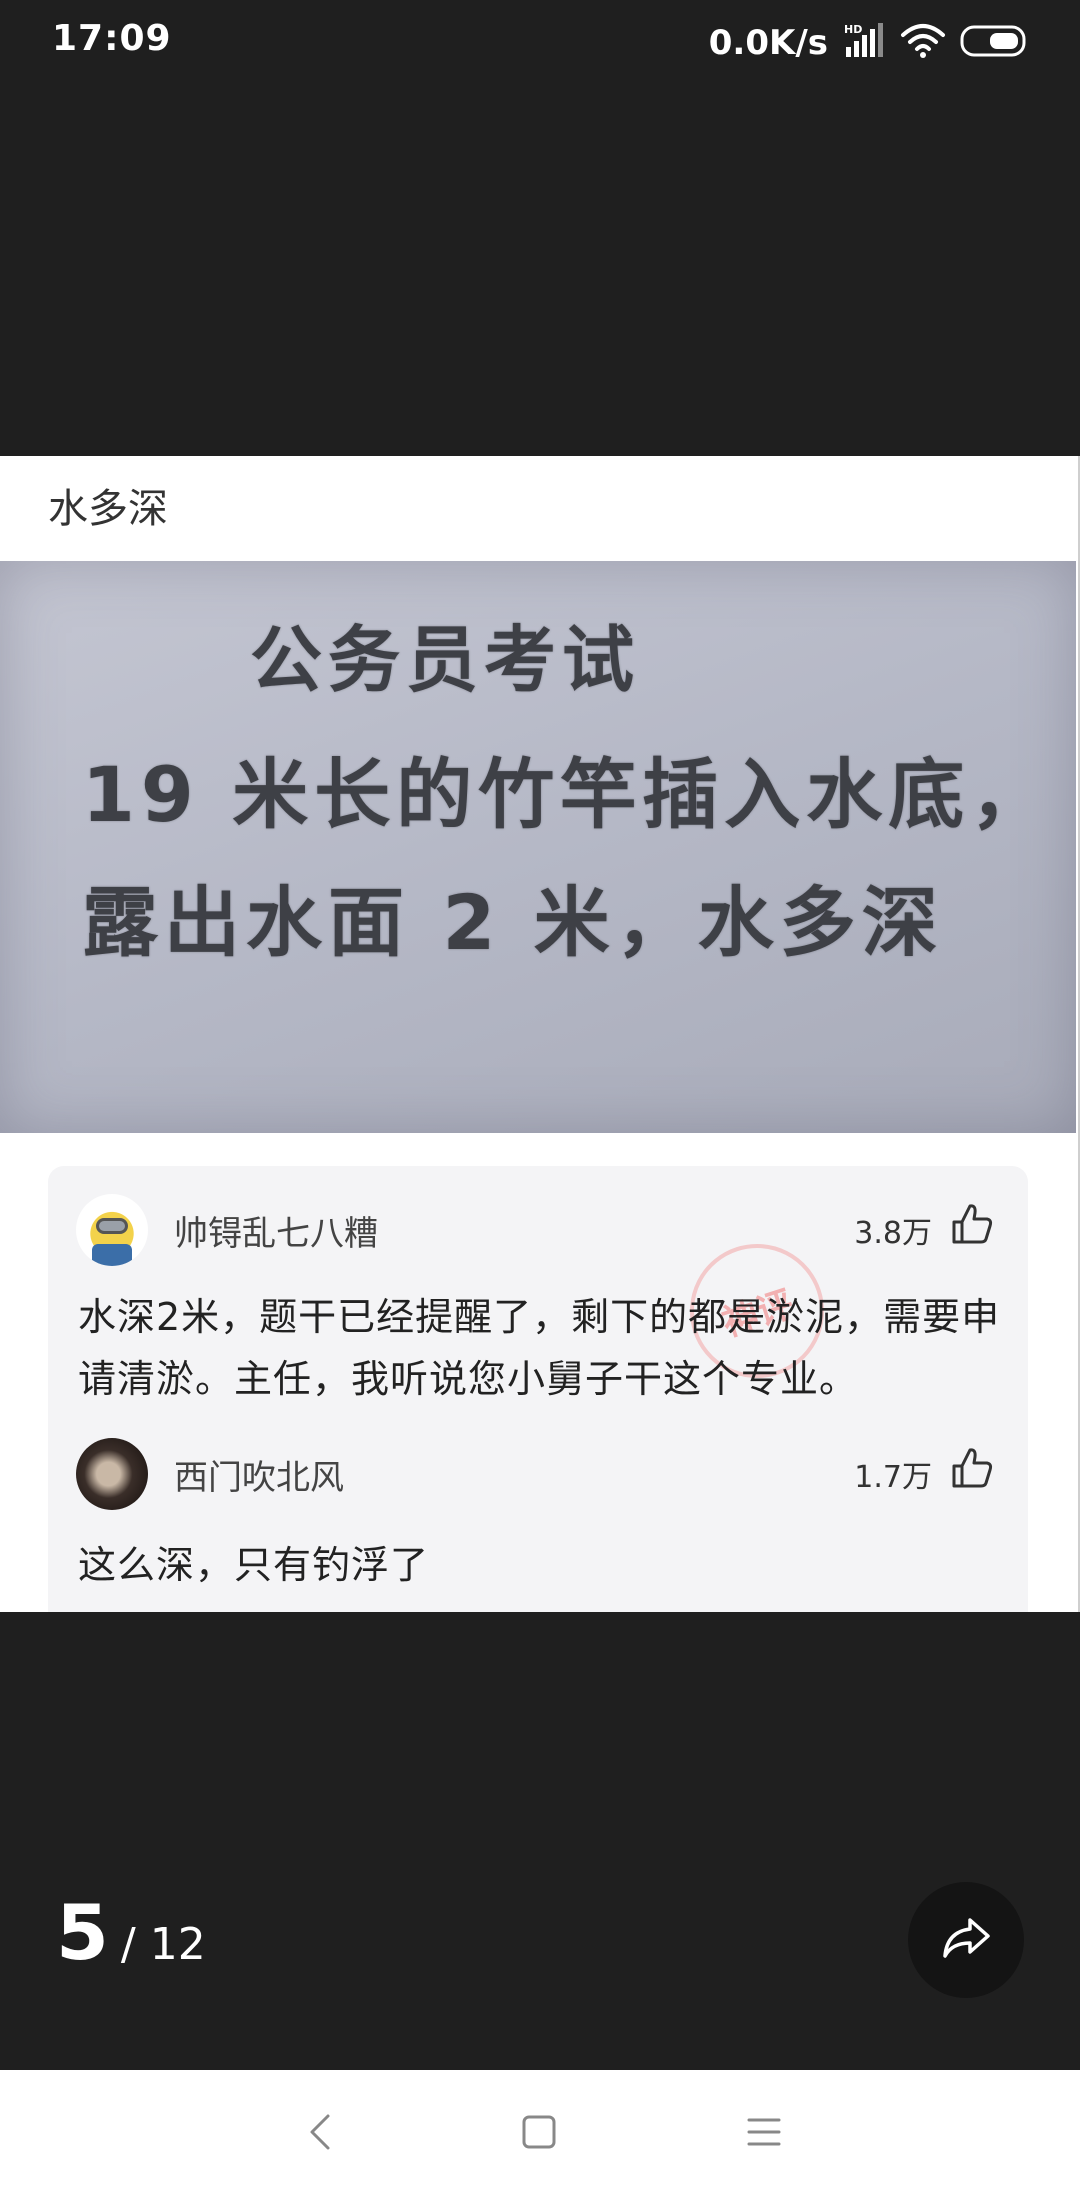 Image resolution: width=1080 pixels, height=2198 pixels. I want to click on like-count: 1.7万, so click(893, 1477).